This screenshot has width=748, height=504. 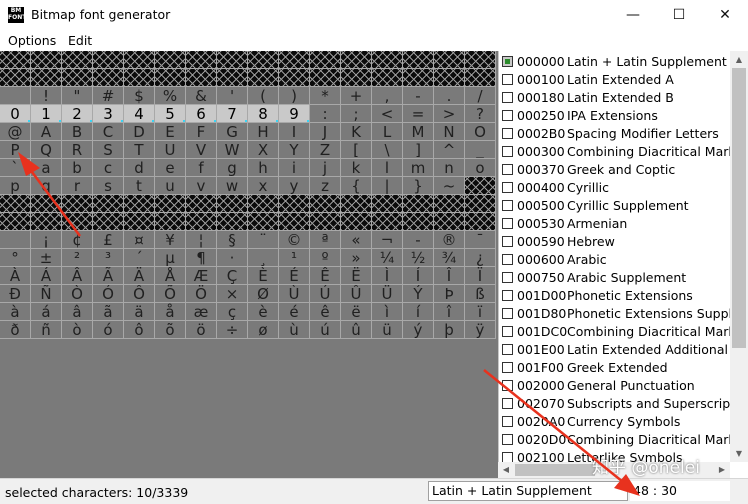 What do you see at coordinates (232, 240) in the screenshot?
I see `glyph-cell: §` at bounding box center [232, 240].